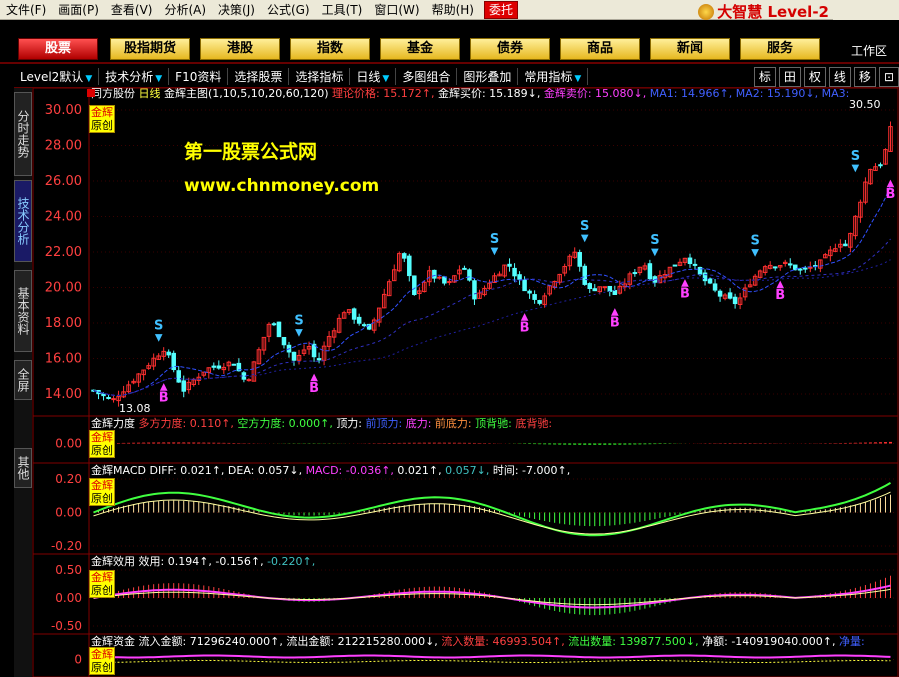 This screenshot has height=677, width=899. What do you see at coordinates (764, 77) in the screenshot?
I see `toolbar-tool-button: 标` at bounding box center [764, 77].